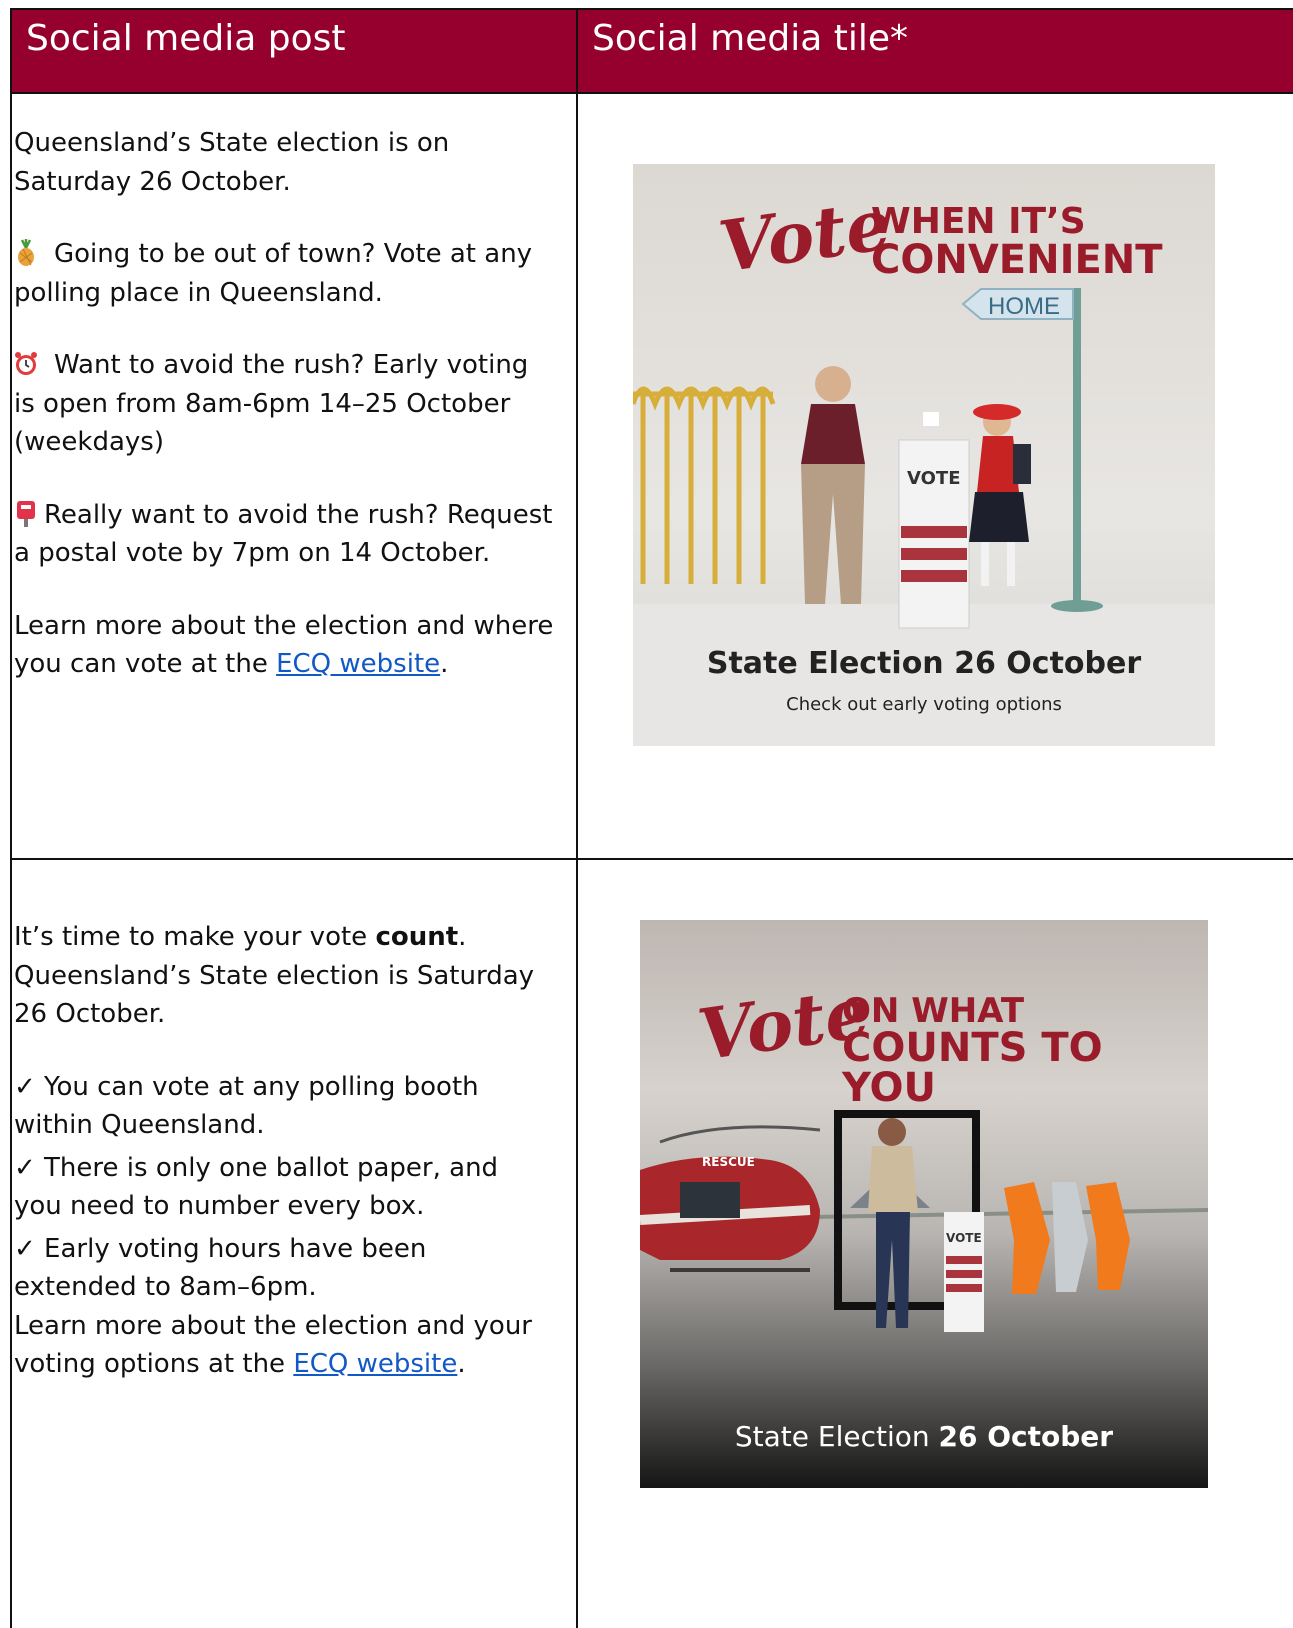 This screenshot has width=1293, height=1628. I want to click on svg-text: RESCUE, so click(728, 1162).